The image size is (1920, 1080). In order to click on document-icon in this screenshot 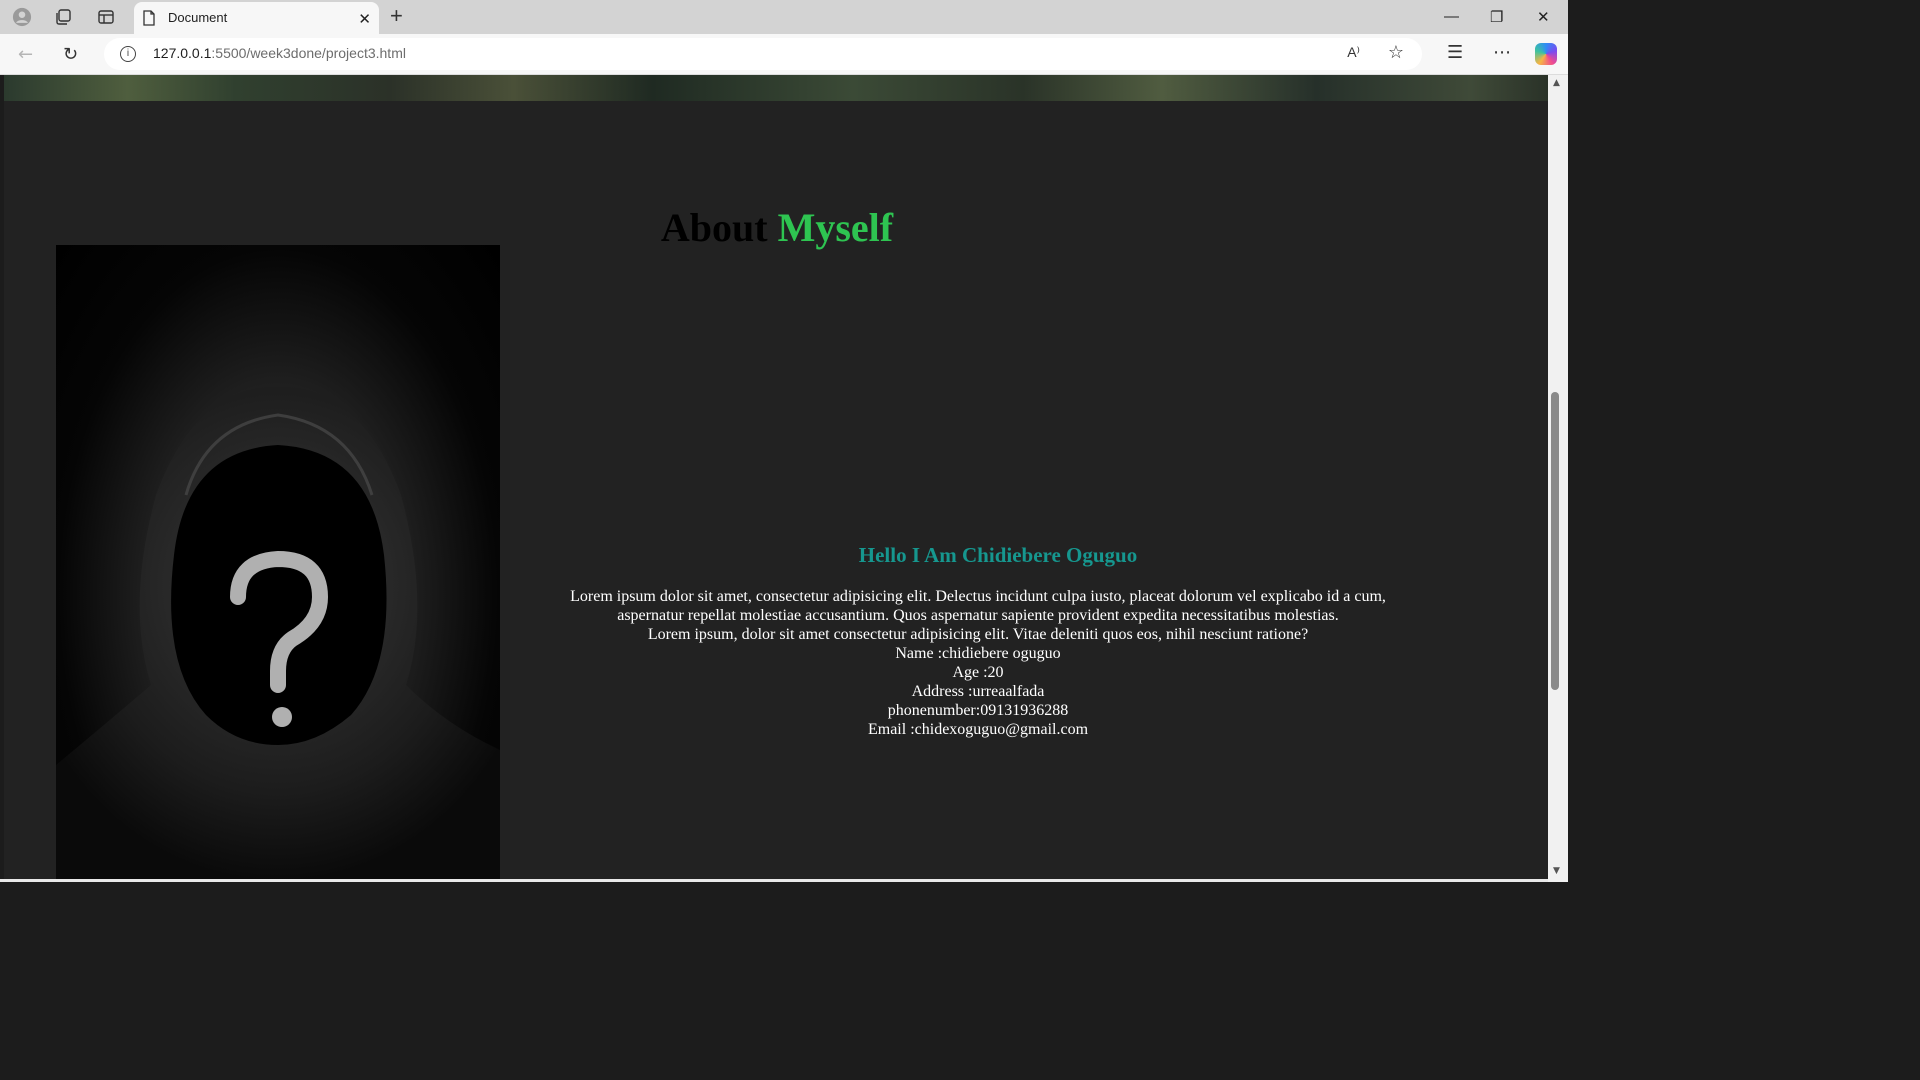, I will do `click(149, 20)`.